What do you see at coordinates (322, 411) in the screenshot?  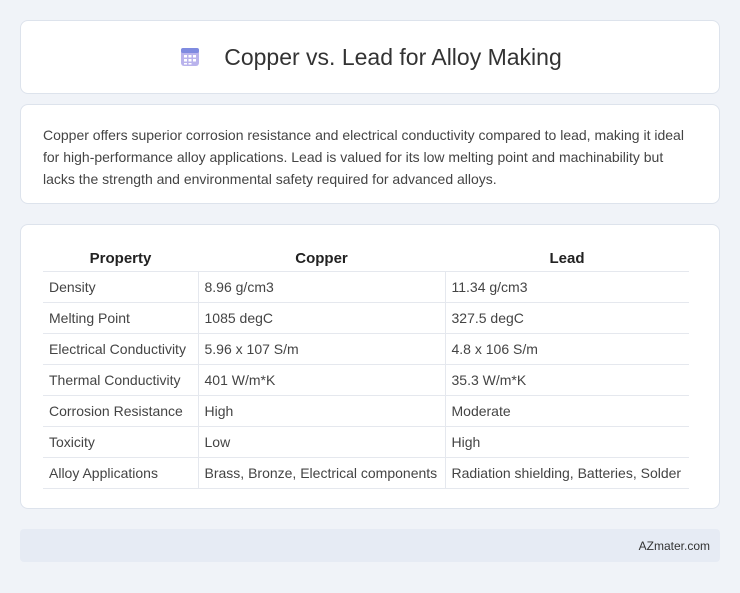 I see `copper-cell: High` at bounding box center [322, 411].